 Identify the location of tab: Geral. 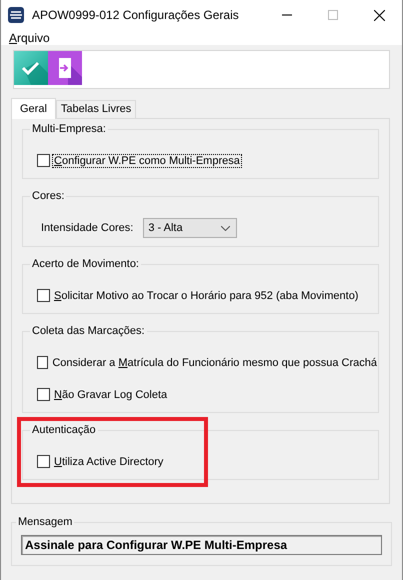
(33, 108).